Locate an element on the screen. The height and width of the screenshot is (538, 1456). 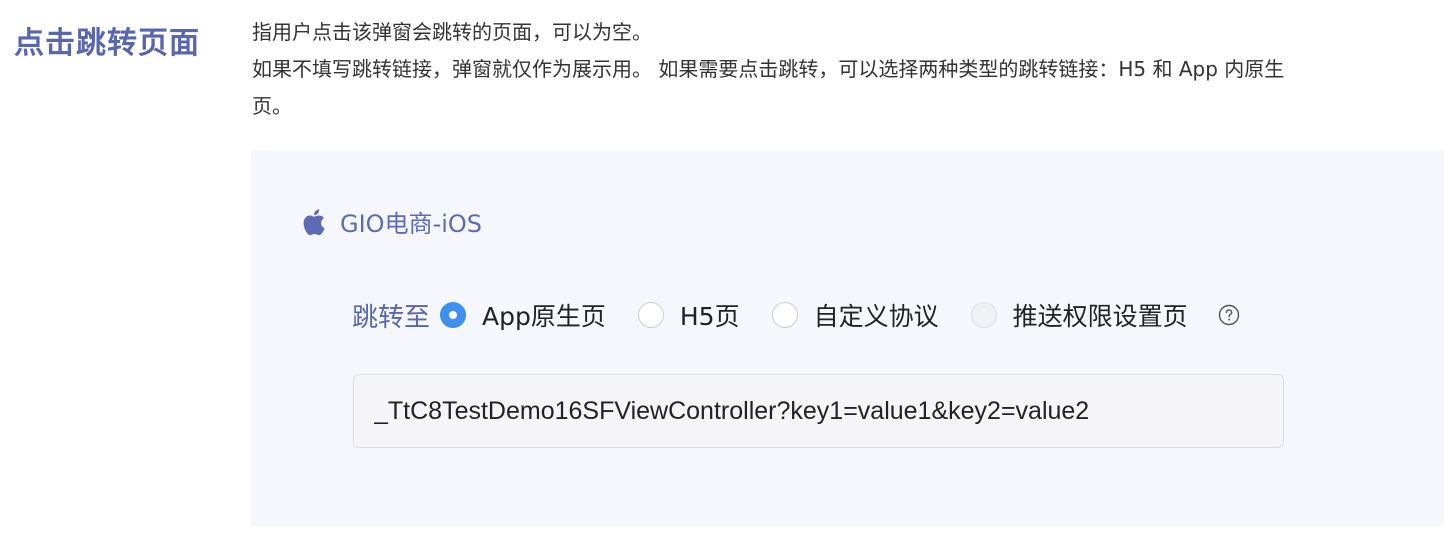
radio-custom-protocol: 自定义协议 is located at coordinates (855, 315).